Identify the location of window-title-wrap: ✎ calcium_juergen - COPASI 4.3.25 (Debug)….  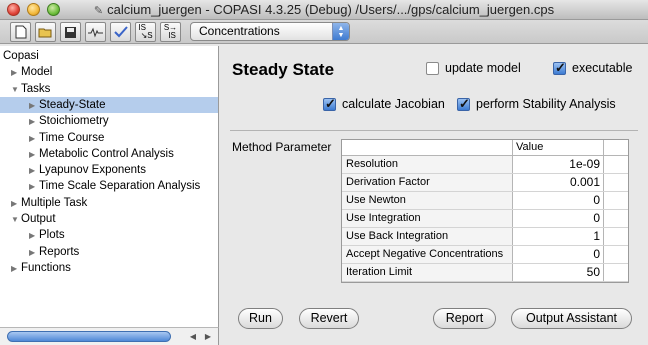
(324, 9).